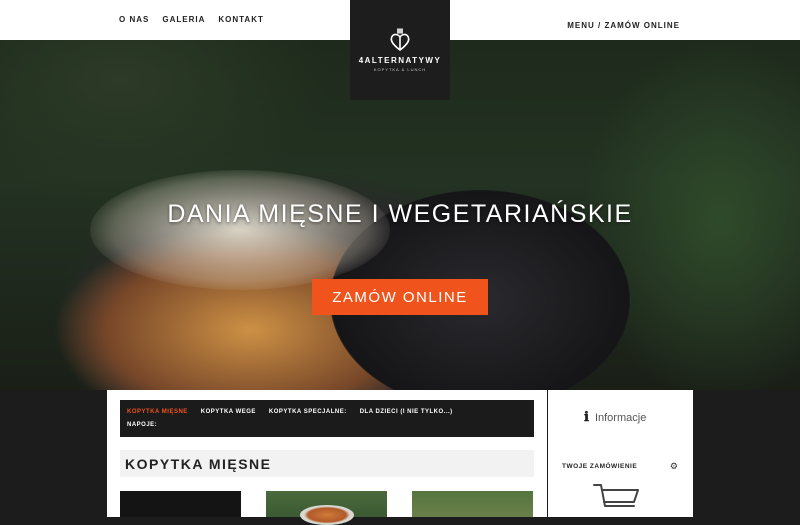  I want to click on cart-icon, so click(616, 495).